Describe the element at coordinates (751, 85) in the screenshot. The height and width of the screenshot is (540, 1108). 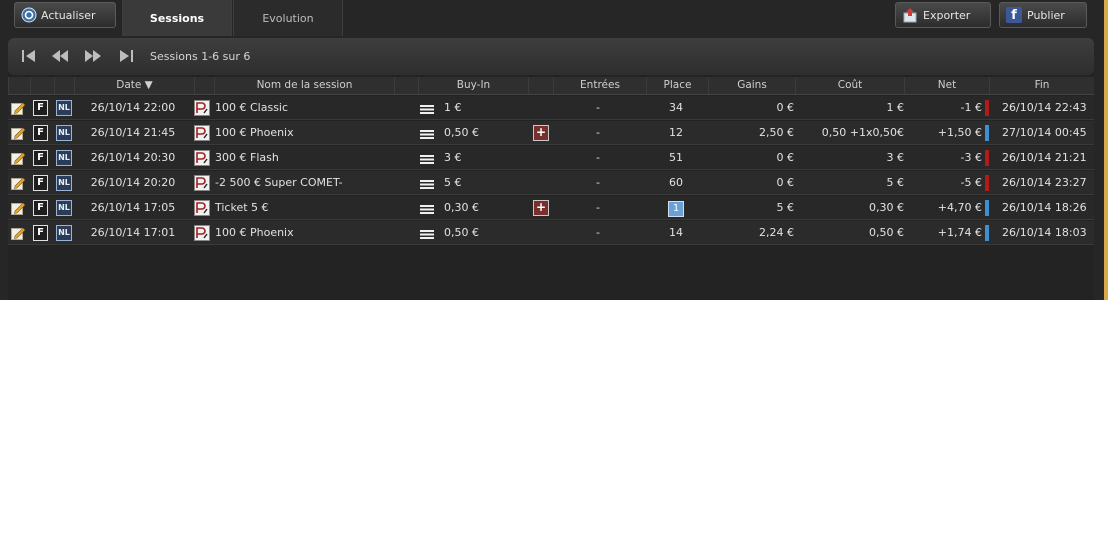
I see `header-gains: Gains` at that location.